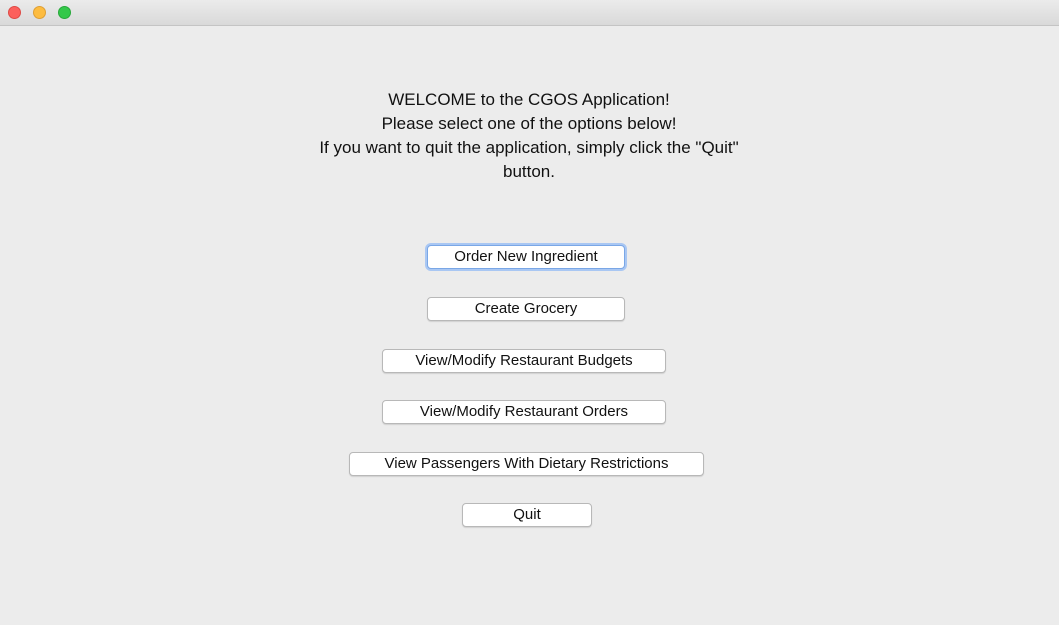  I want to click on minimize-window-button, so click(39, 12).